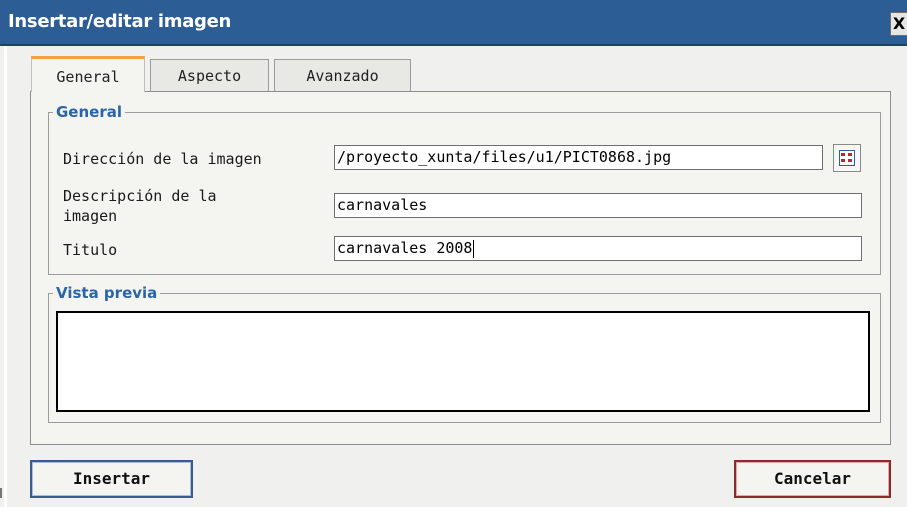  Describe the element at coordinates (1, 493) in the screenshot. I see `edge-tick` at that location.